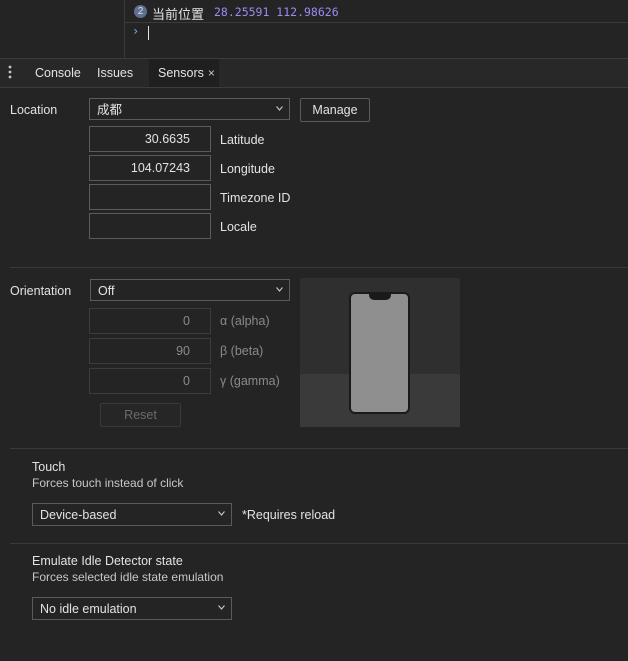 The width and height of the screenshot is (628, 661). What do you see at coordinates (276, 12) in the screenshot?
I see `log-values: 28.25591 112.98626` at bounding box center [276, 12].